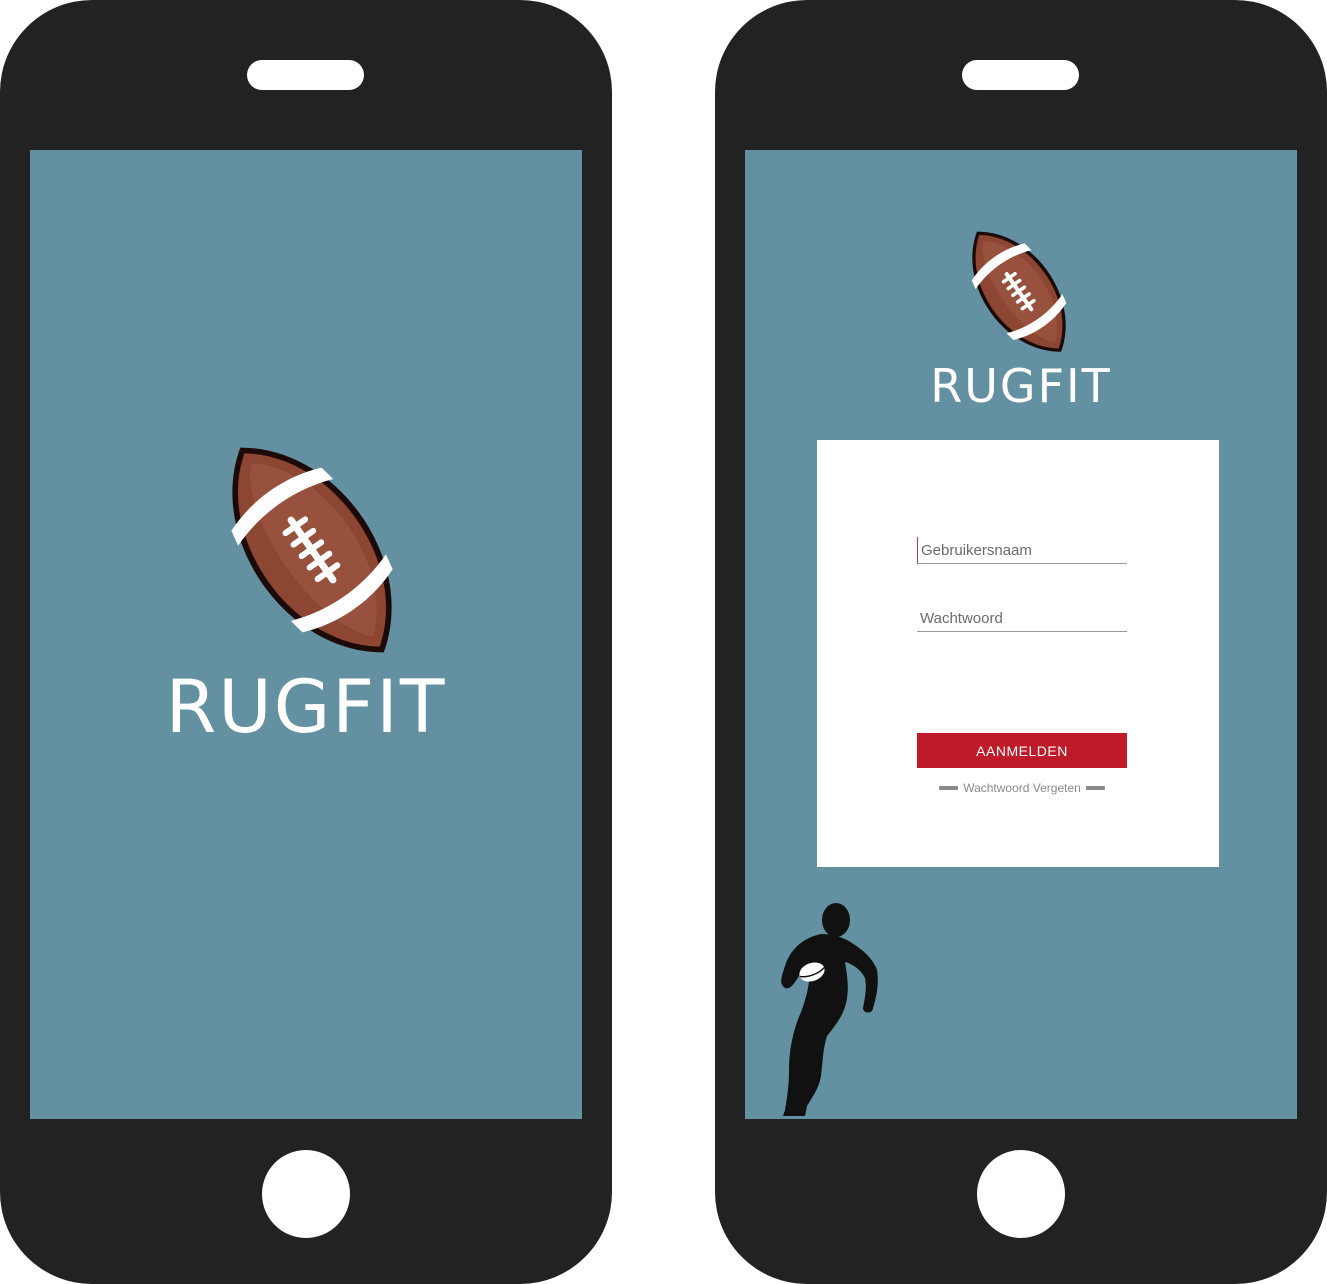 The height and width of the screenshot is (1284, 1327). What do you see at coordinates (1022, 618) in the screenshot?
I see `password-input` at bounding box center [1022, 618].